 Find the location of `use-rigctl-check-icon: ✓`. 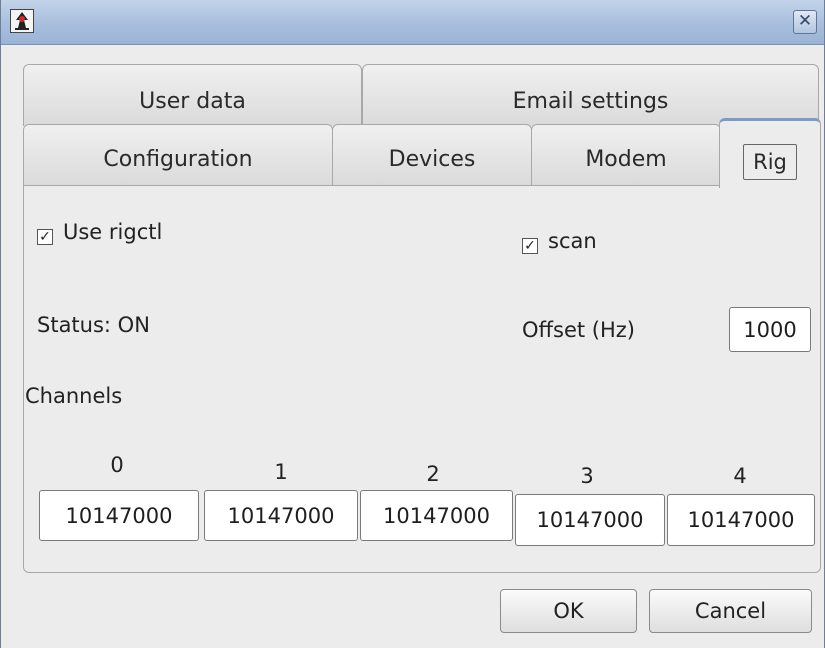

use-rigctl-check-icon: ✓ is located at coordinates (45, 237).